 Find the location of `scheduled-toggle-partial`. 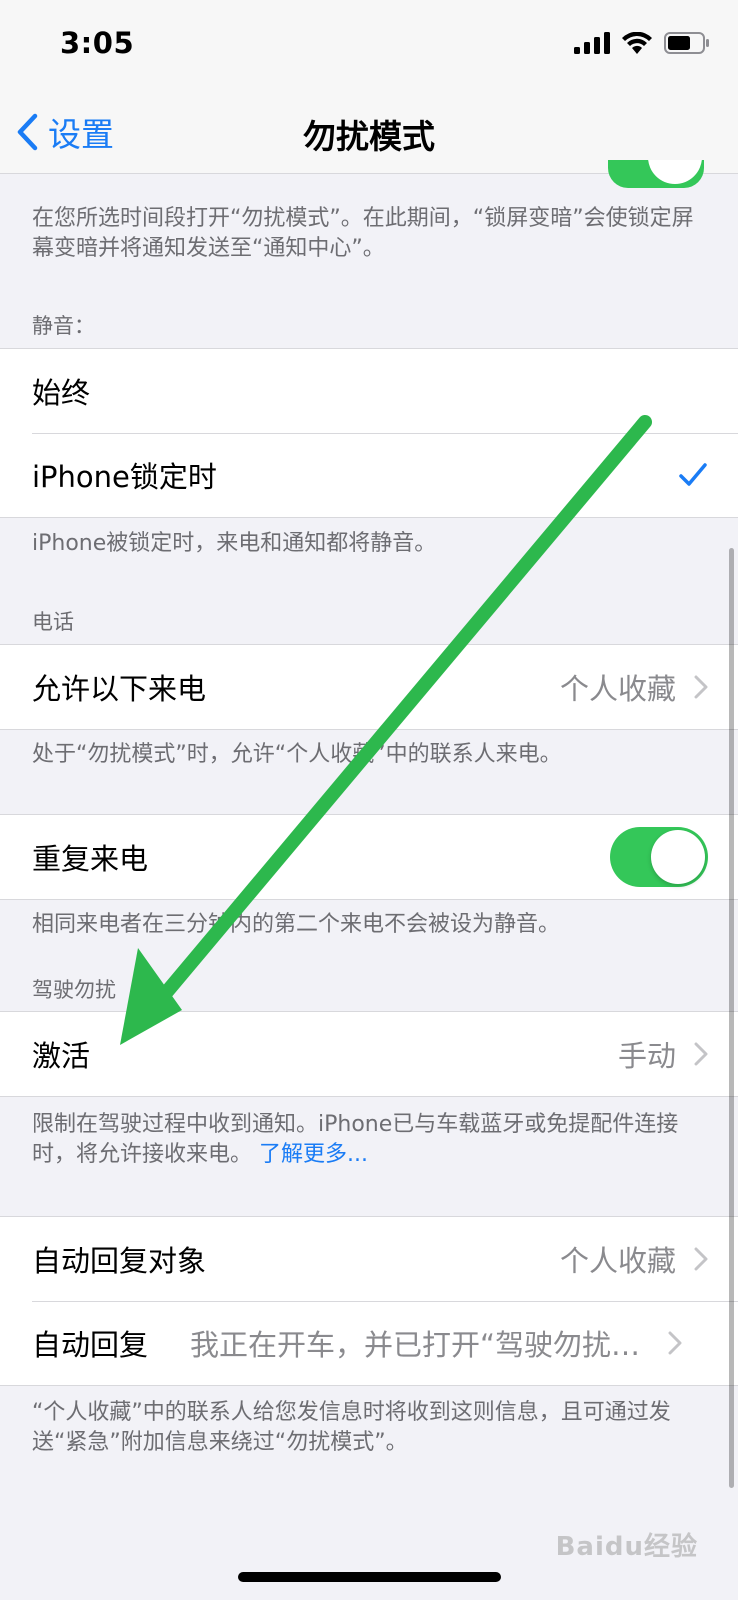

scheduled-toggle-partial is located at coordinates (656, 174).